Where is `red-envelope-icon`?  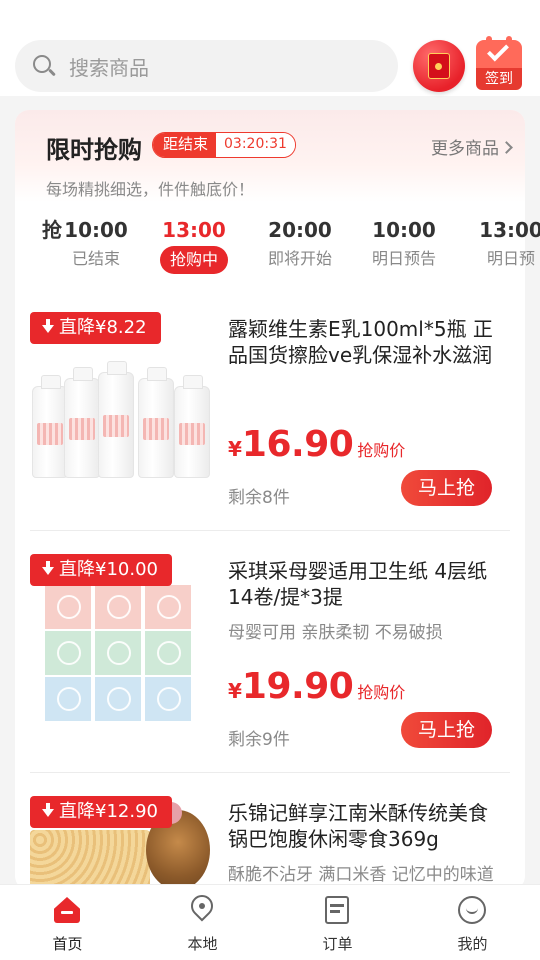 red-envelope-icon is located at coordinates (439, 66).